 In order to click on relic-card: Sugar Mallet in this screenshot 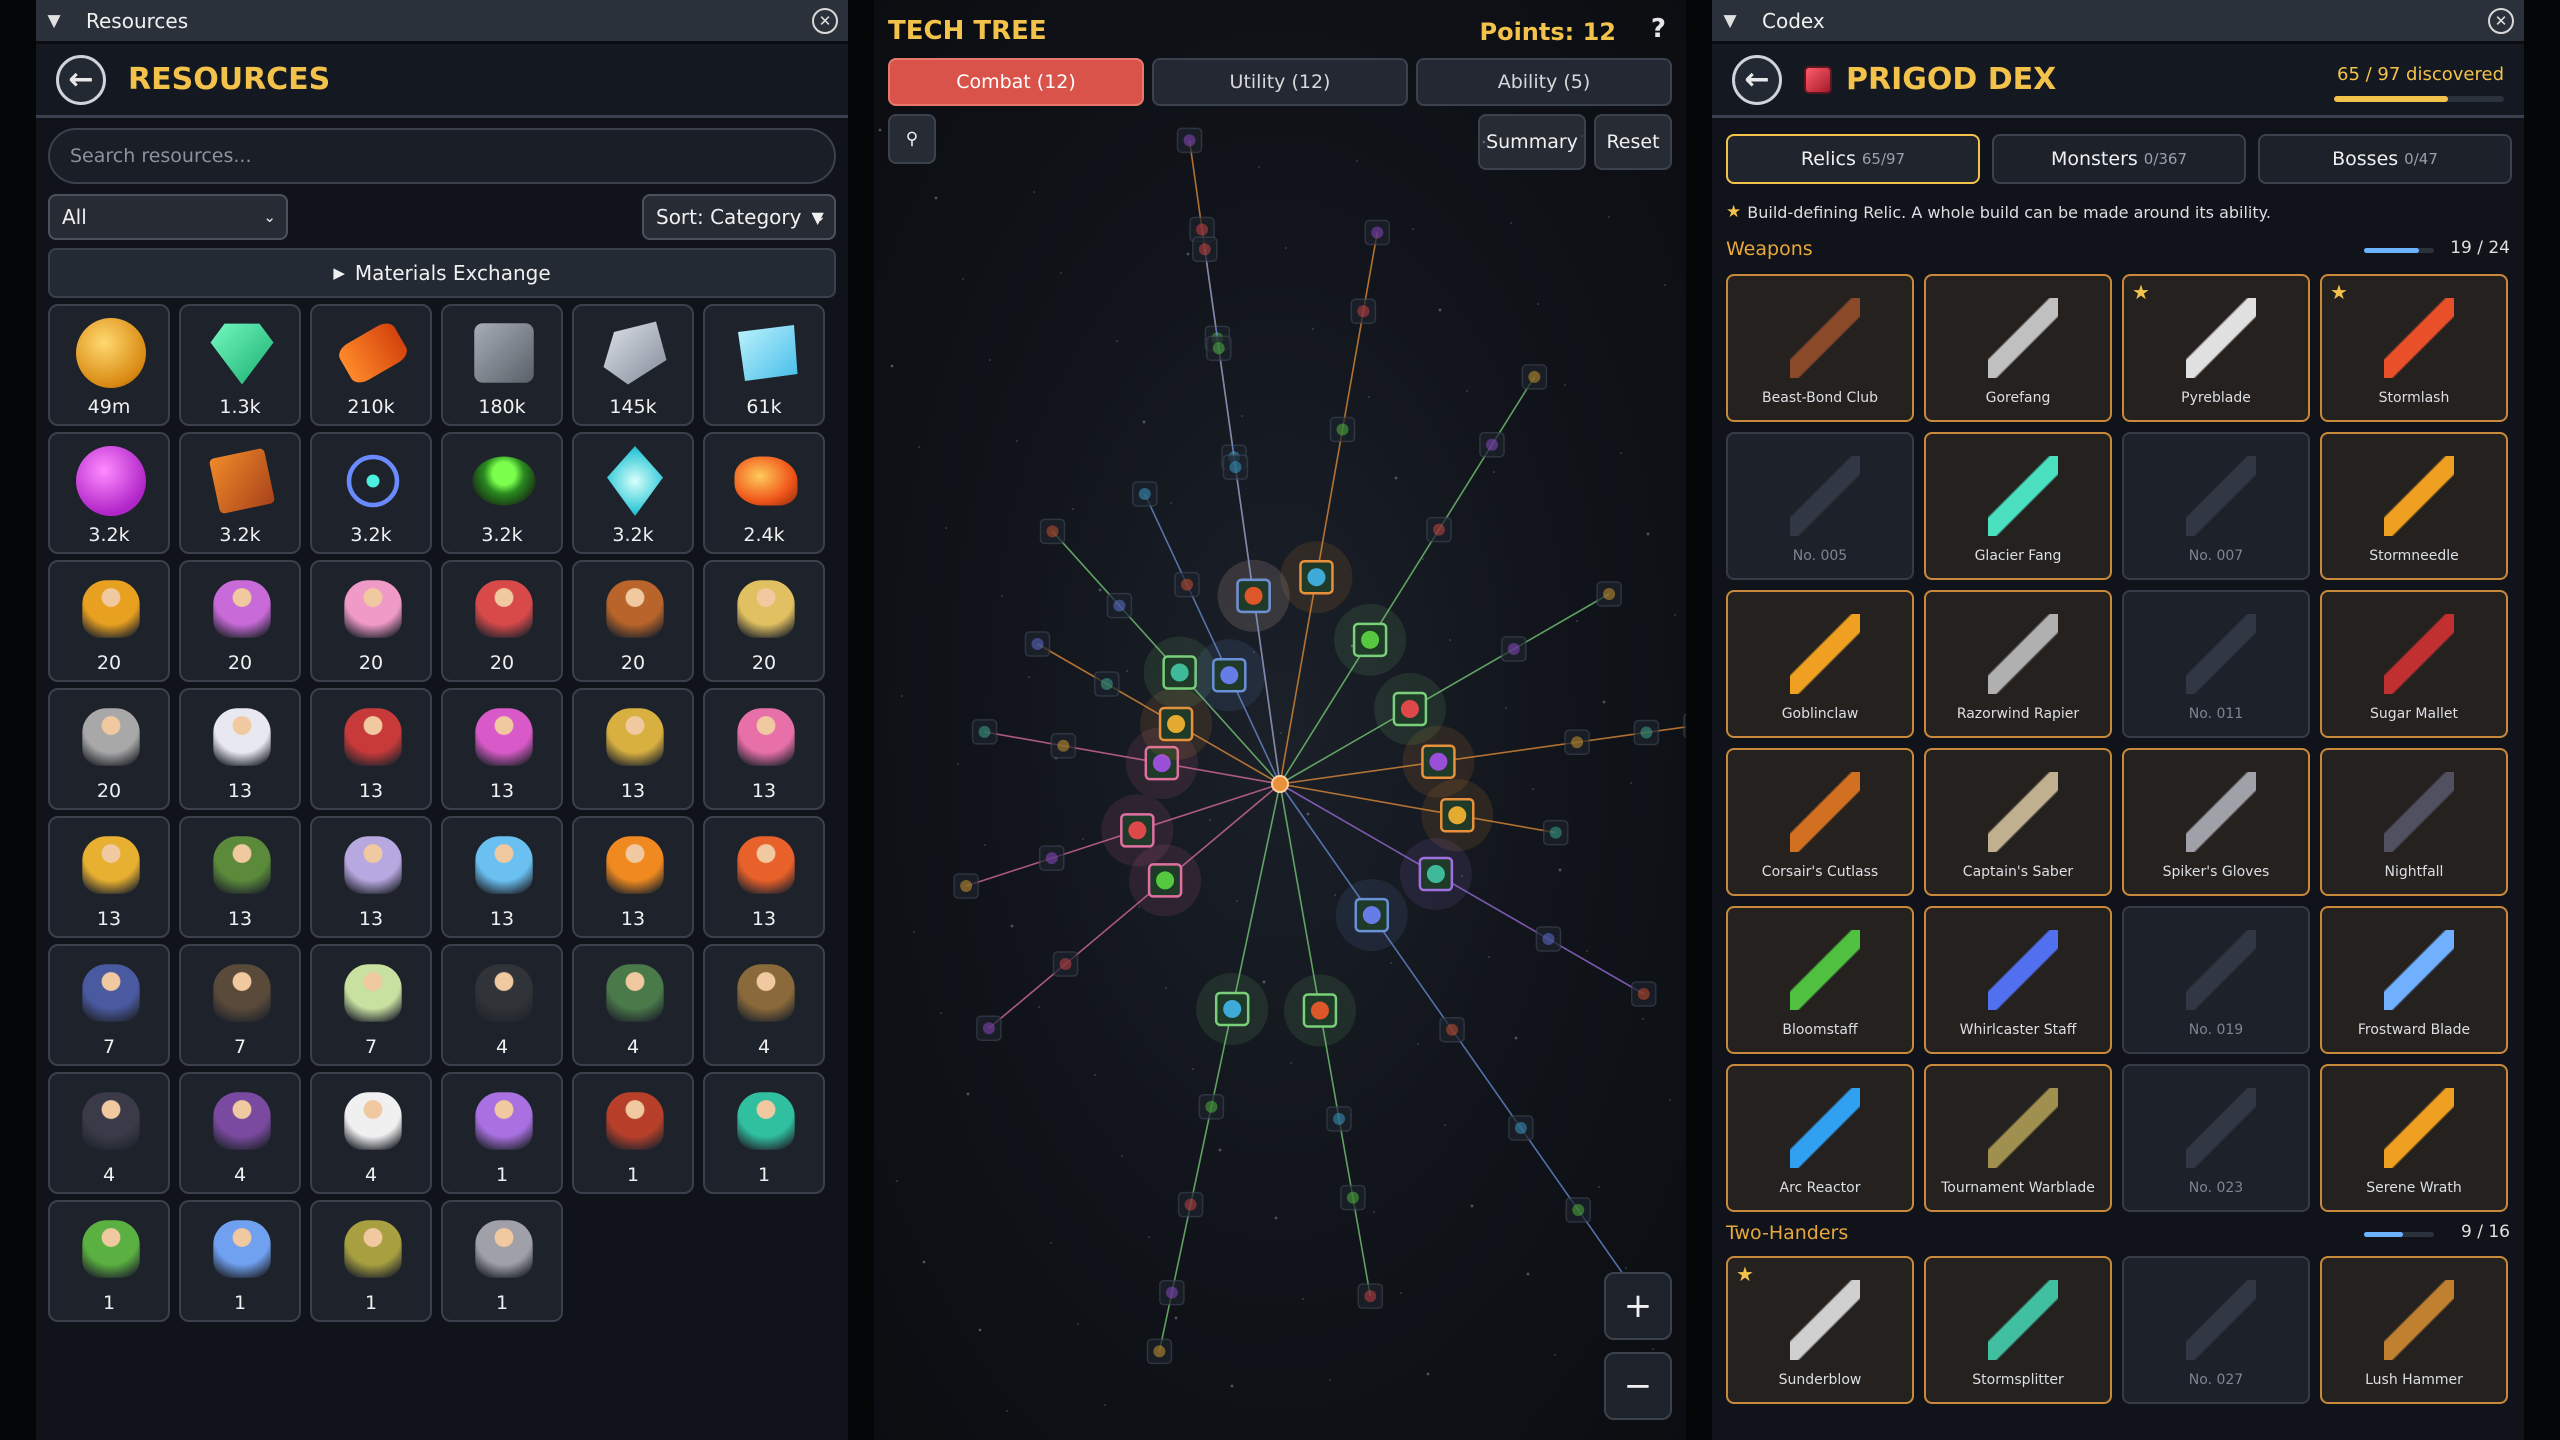, I will do `click(2414, 664)`.